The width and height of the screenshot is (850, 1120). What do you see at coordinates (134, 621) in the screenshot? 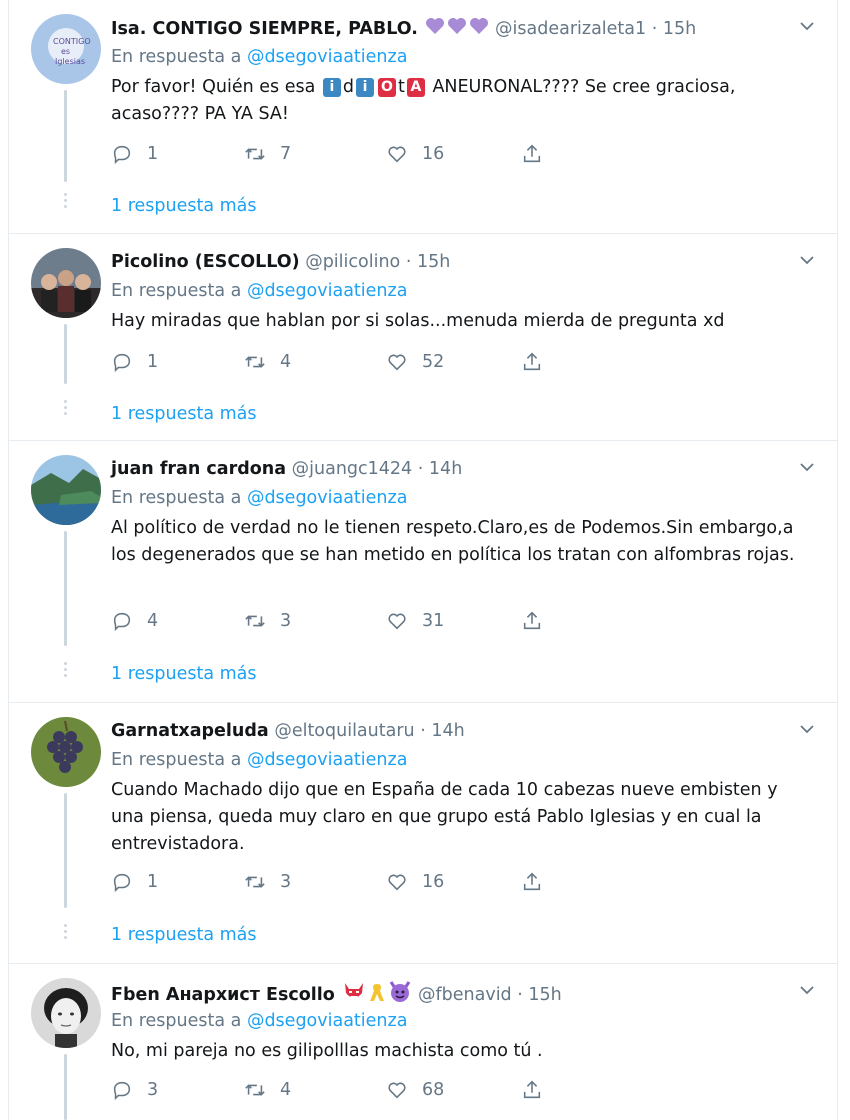
I see `reply-button: 4` at bounding box center [134, 621].